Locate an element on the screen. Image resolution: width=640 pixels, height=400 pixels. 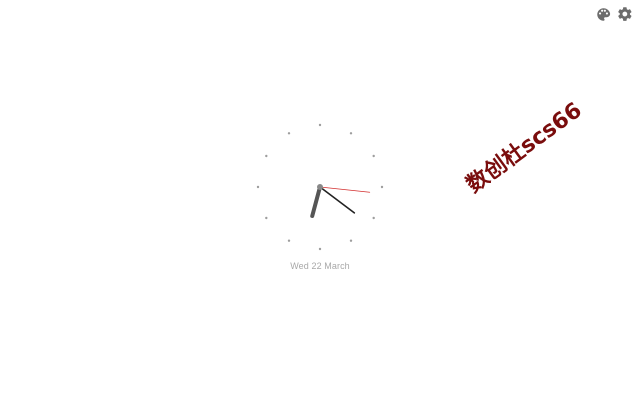
clock-face is located at coordinates (320, 187).